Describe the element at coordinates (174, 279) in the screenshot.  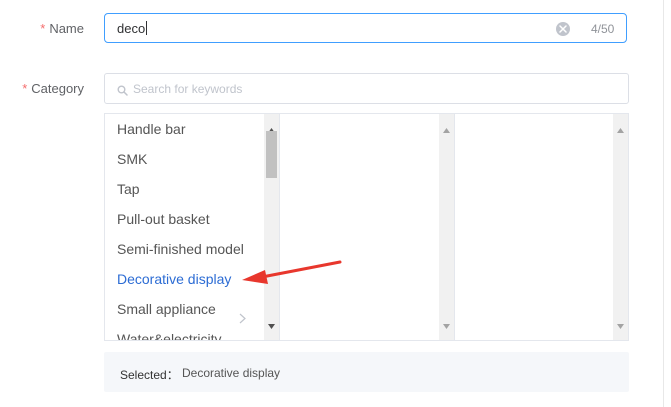
I see `cascader-item-label: Decorative display` at that location.